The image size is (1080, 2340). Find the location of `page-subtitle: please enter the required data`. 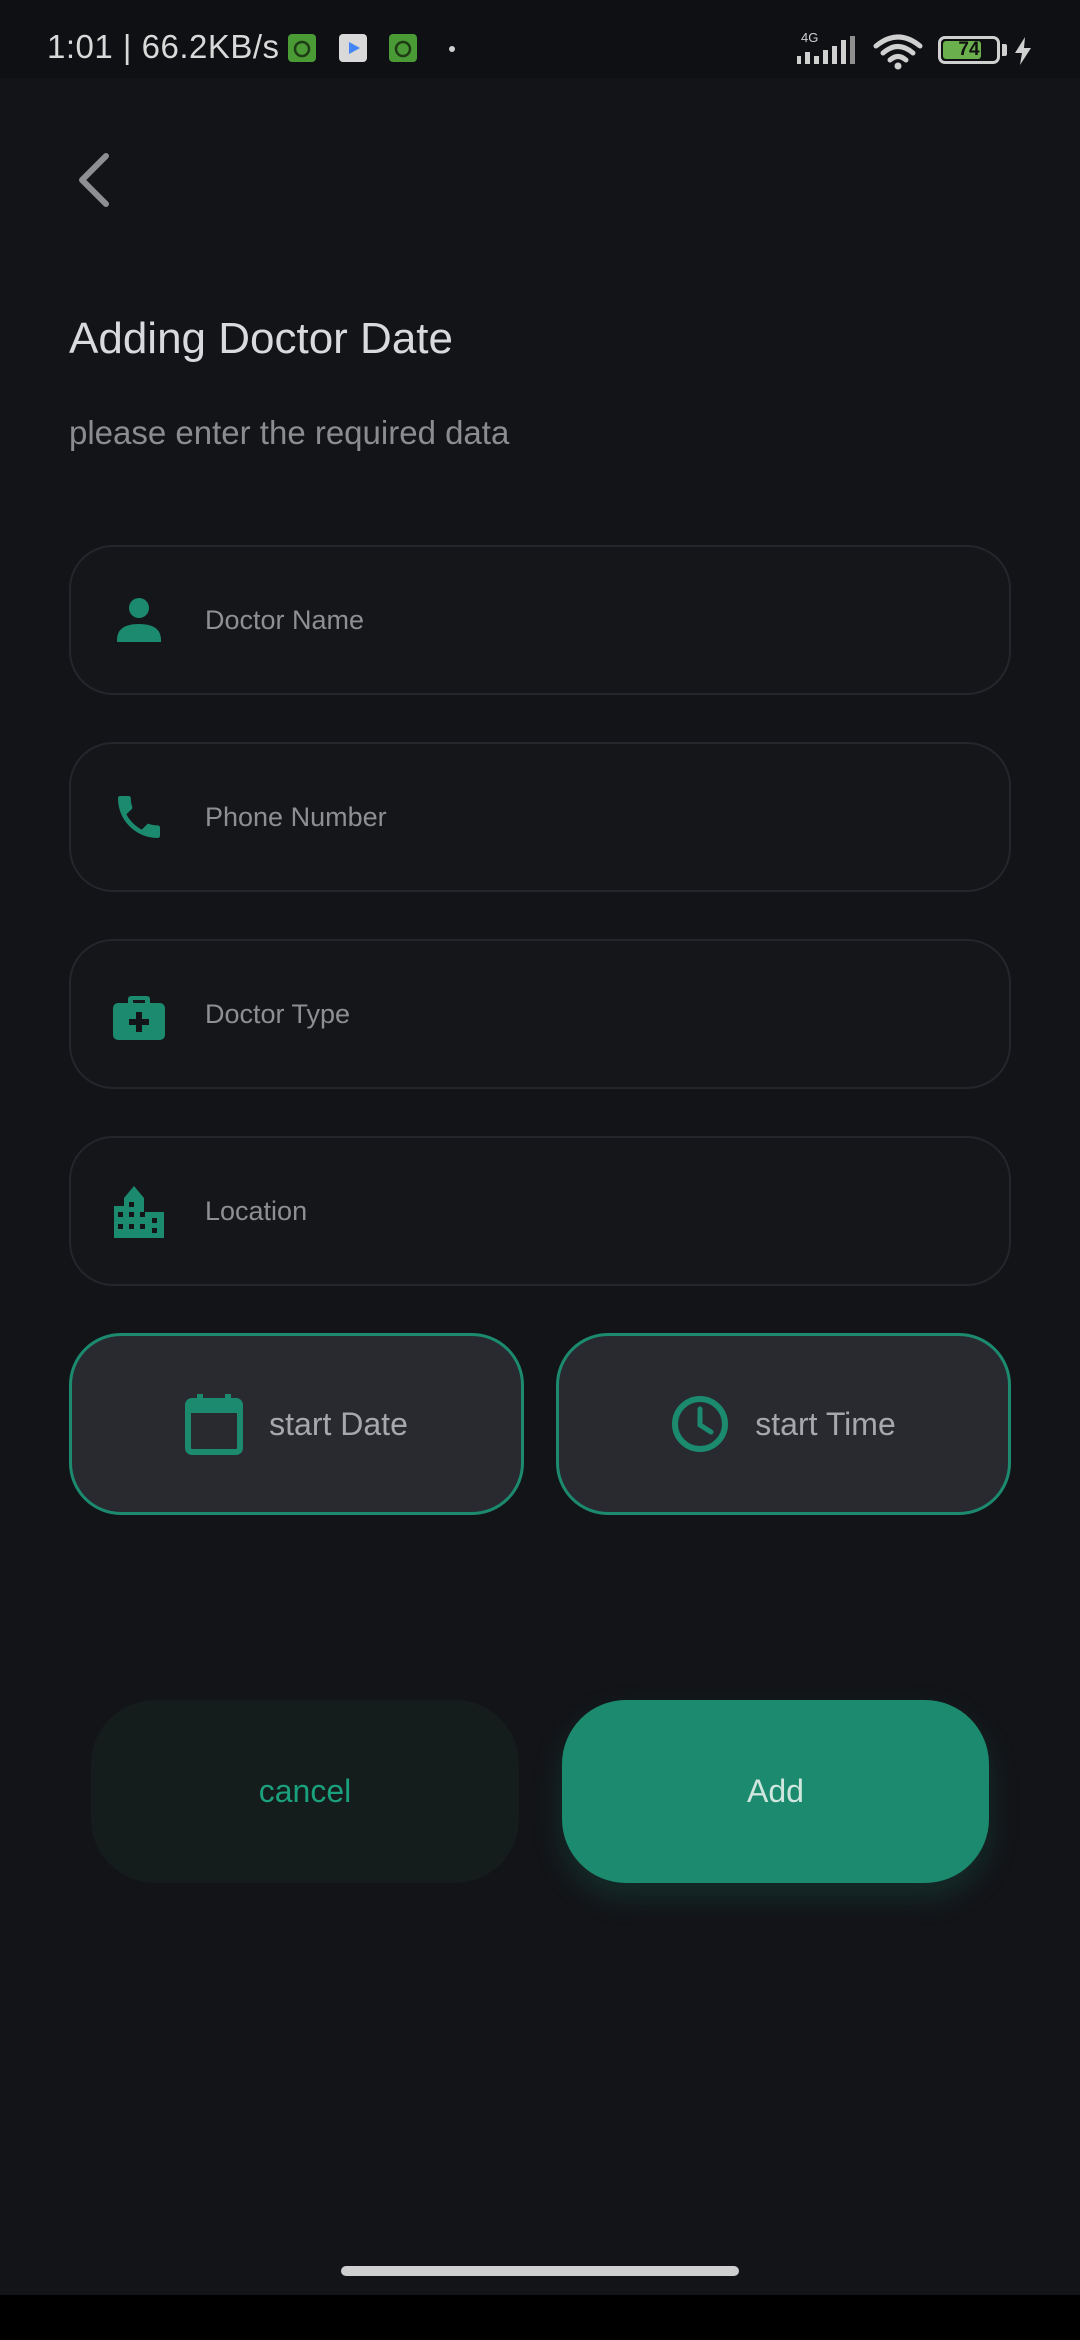

page-subtitle: please enter the required data is located at coordinates (289, 432).